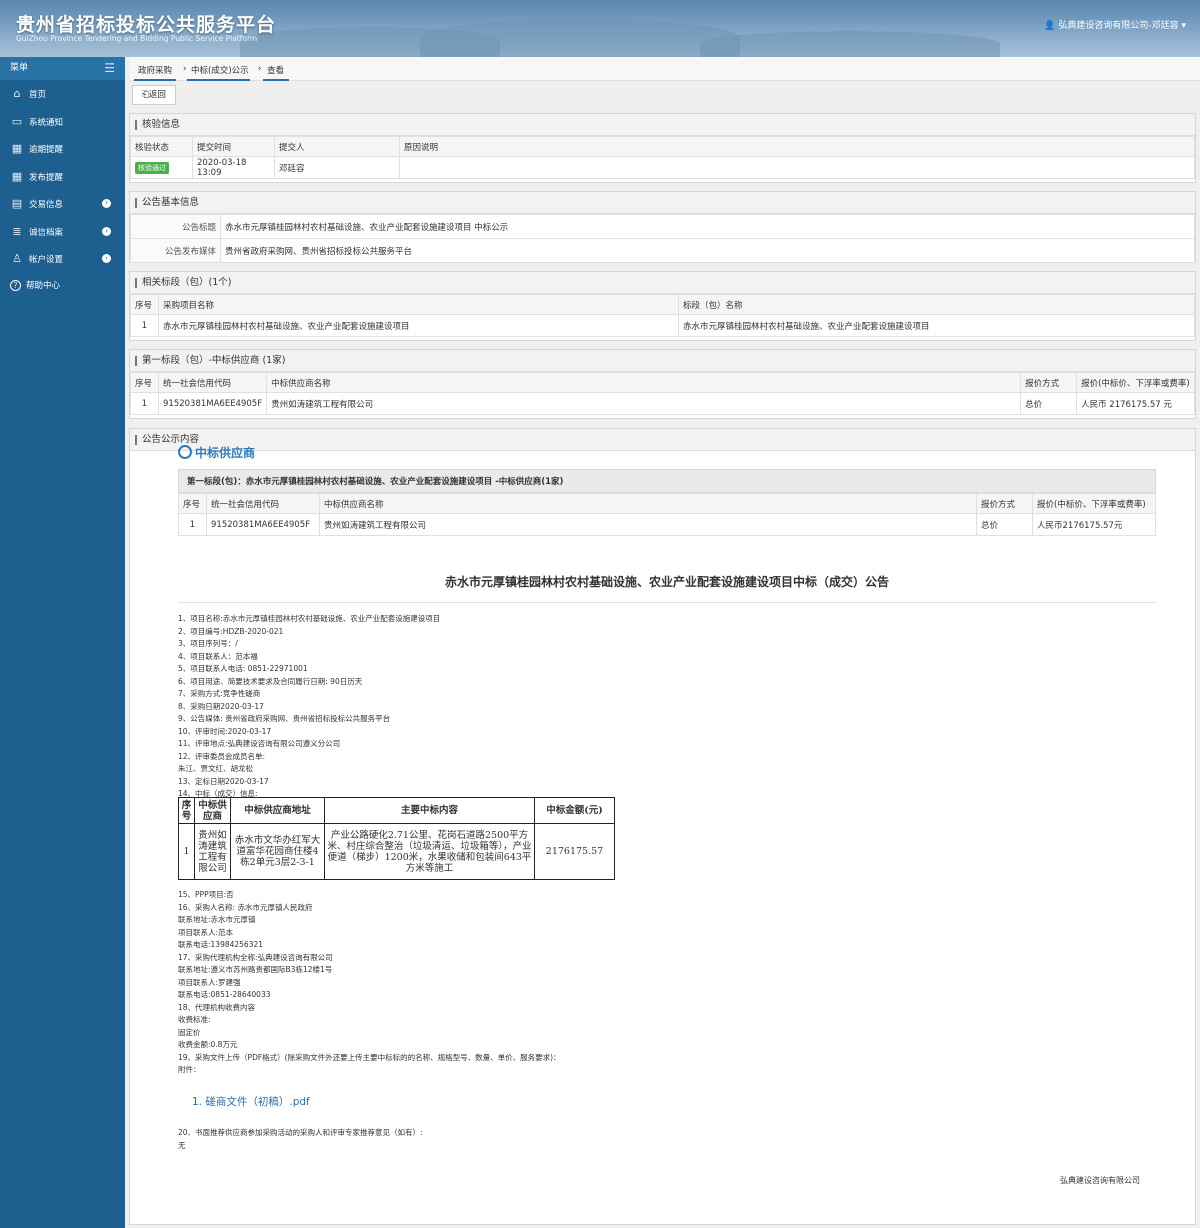 The width and height of the screenshot is (1200, 1228). I want to click on sidebar-item: ▦ 发布提醒, so click(62, 177).